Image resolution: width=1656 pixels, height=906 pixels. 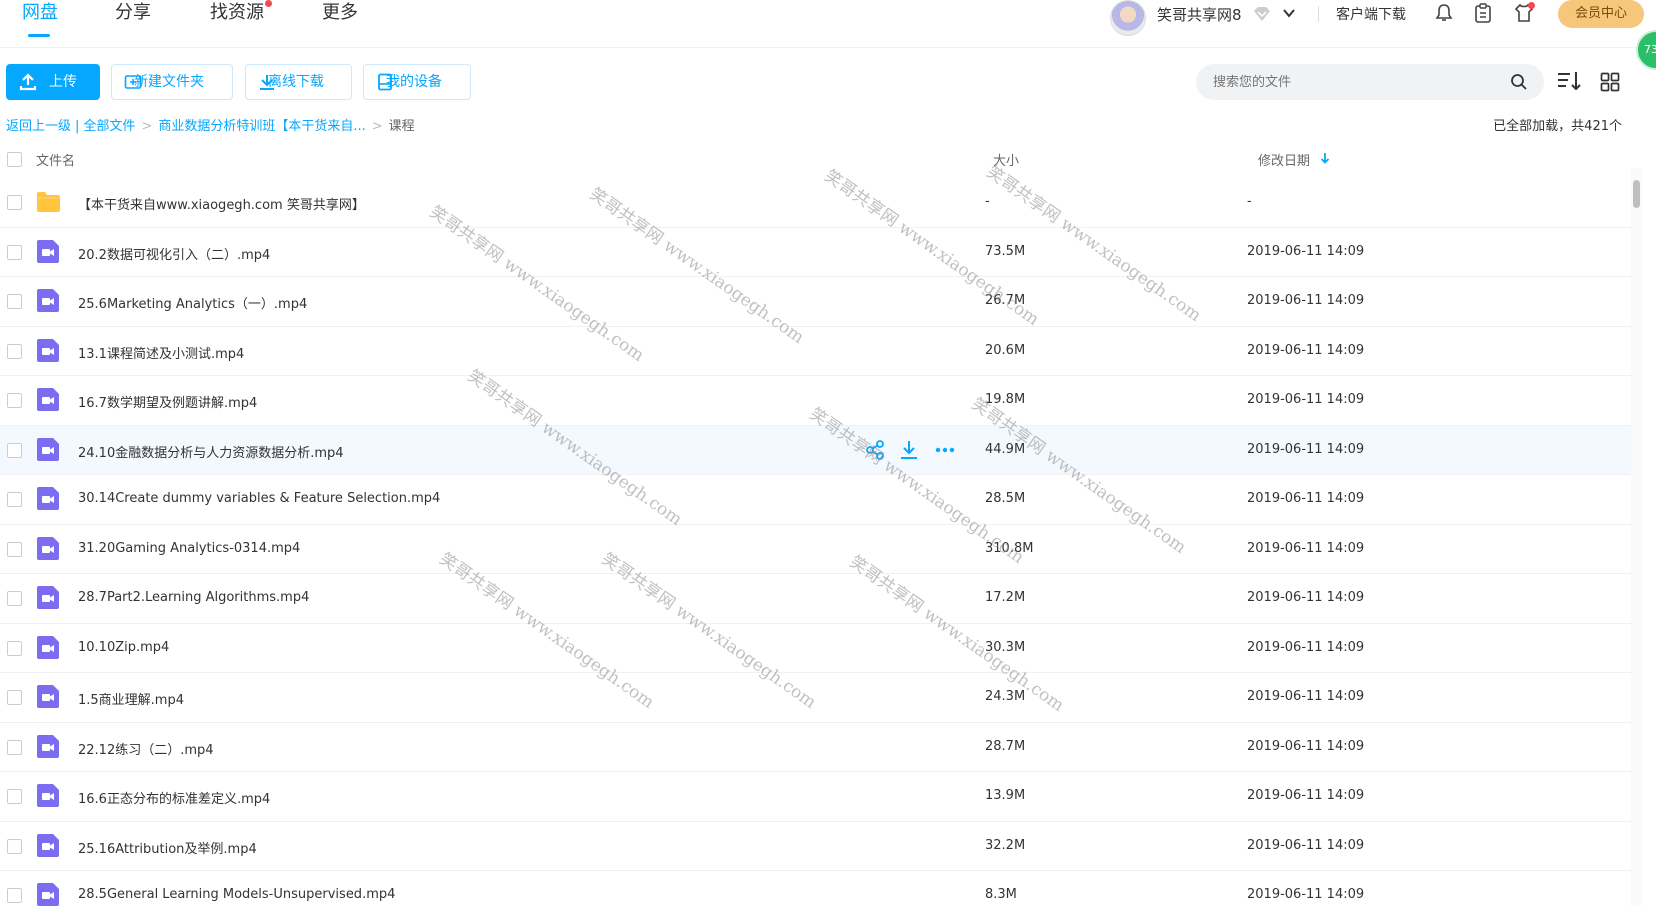 What do you see at coordinates (1128, 18) in the screenshot?
I see `avatar` at bounding box center [1128, 18].